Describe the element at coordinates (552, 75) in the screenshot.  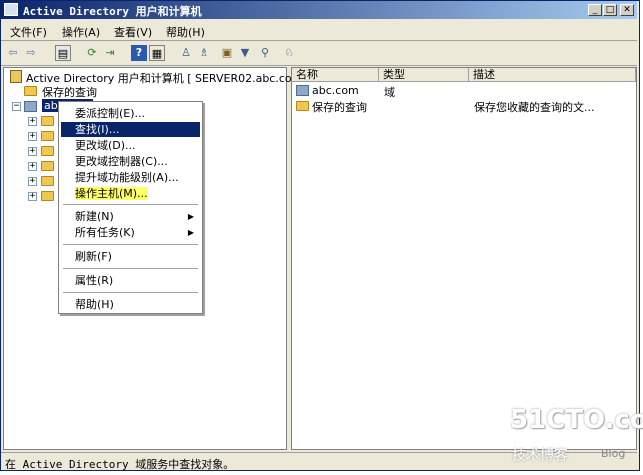
I see `column-header-description: 描述` at that location.